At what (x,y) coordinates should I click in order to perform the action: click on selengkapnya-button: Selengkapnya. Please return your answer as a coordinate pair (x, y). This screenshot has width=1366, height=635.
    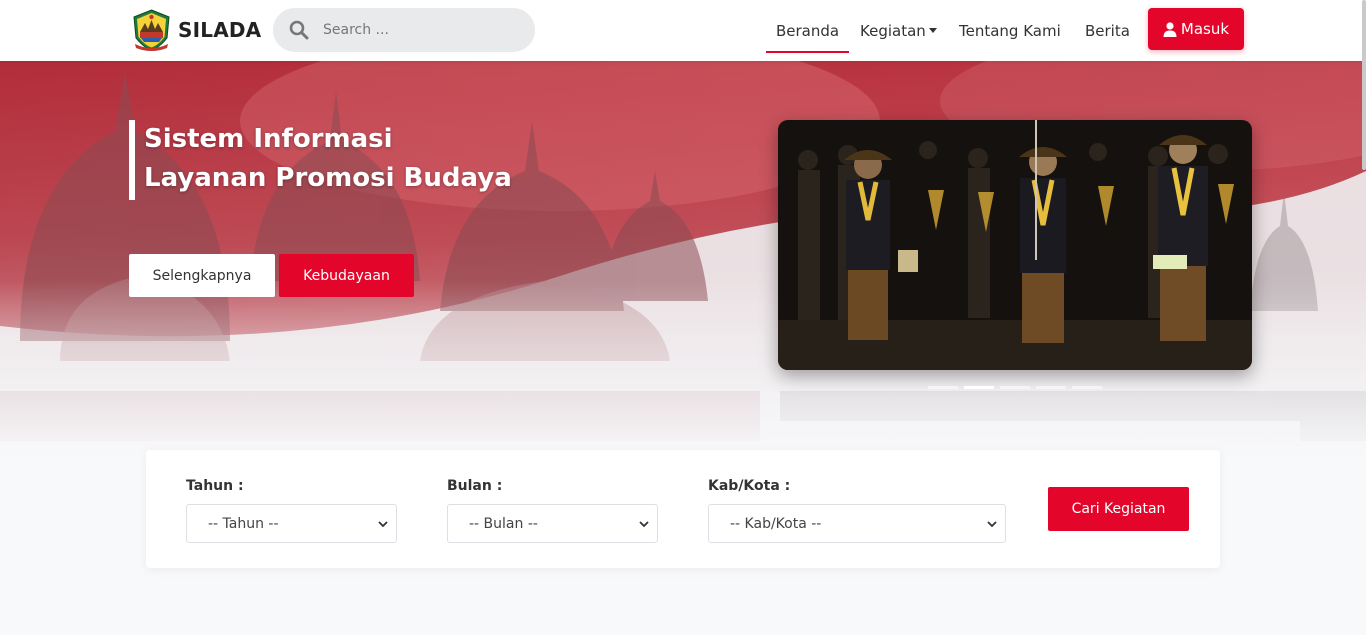
    Looking at the image, I should click on (202, 275).